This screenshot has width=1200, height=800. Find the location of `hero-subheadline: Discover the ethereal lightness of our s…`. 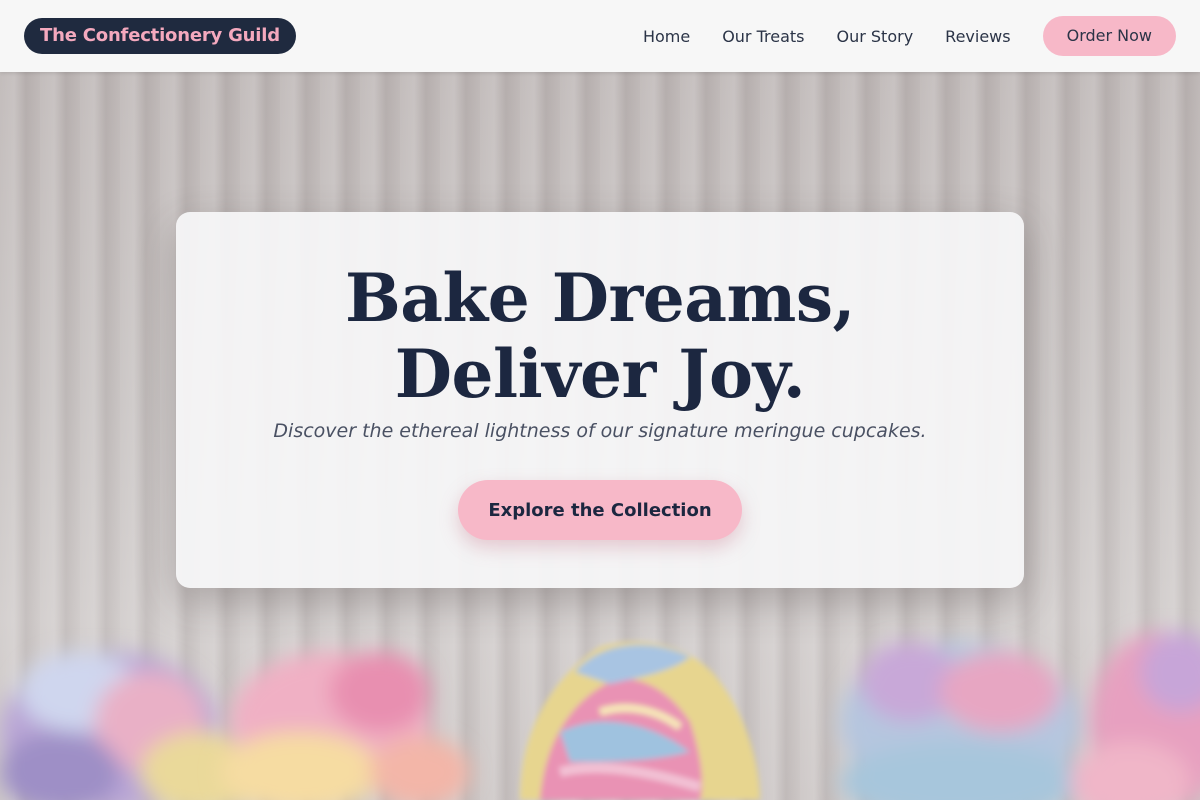

hero-subheadline: Discover the ethereal lightness of our s… is located at coordinates (600, 431).